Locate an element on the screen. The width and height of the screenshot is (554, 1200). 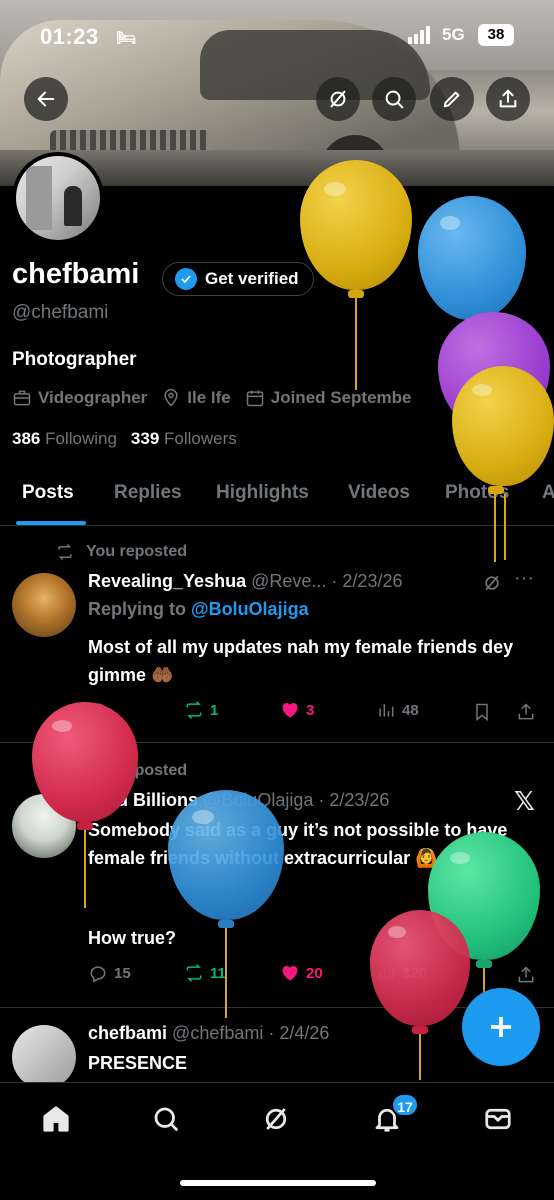
edit-button is located at coordinates (452, 99).